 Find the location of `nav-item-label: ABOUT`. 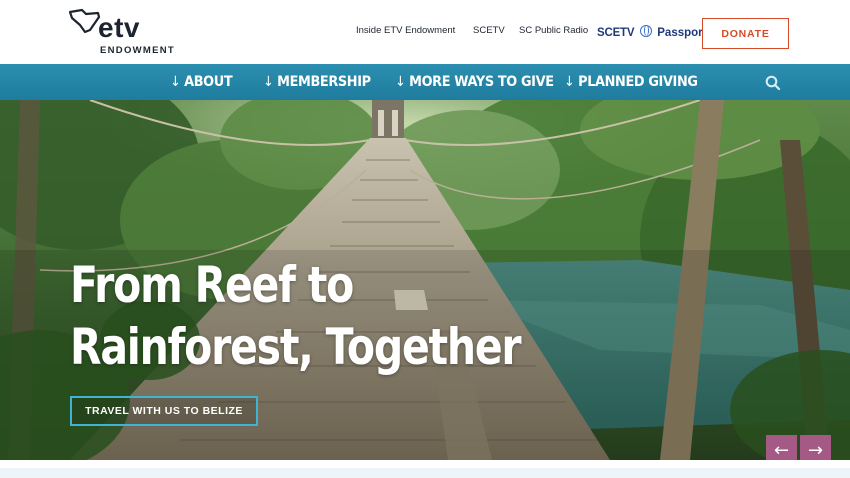

nav-item-label: ABOUT is located at coordinates (208, 82).